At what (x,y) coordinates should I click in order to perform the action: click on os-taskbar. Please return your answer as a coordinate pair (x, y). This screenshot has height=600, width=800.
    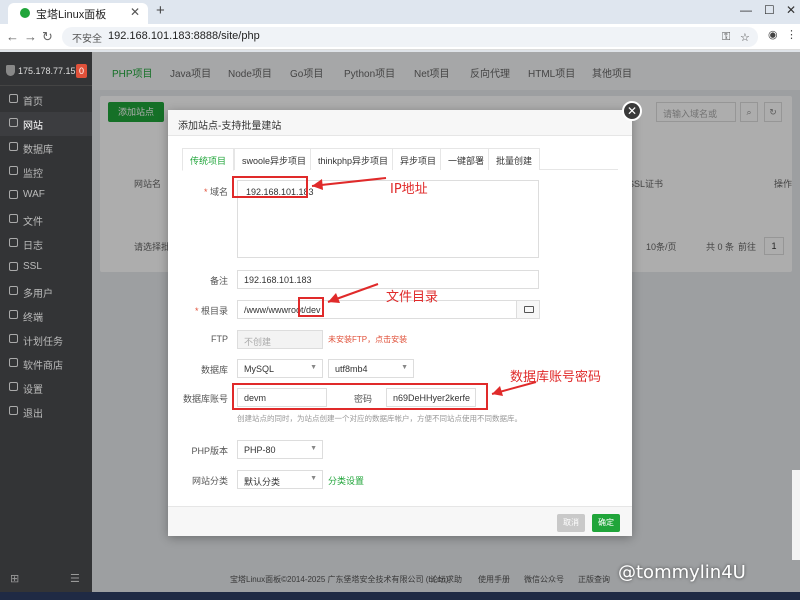
    Looking at the image, I should click on (400, 596).